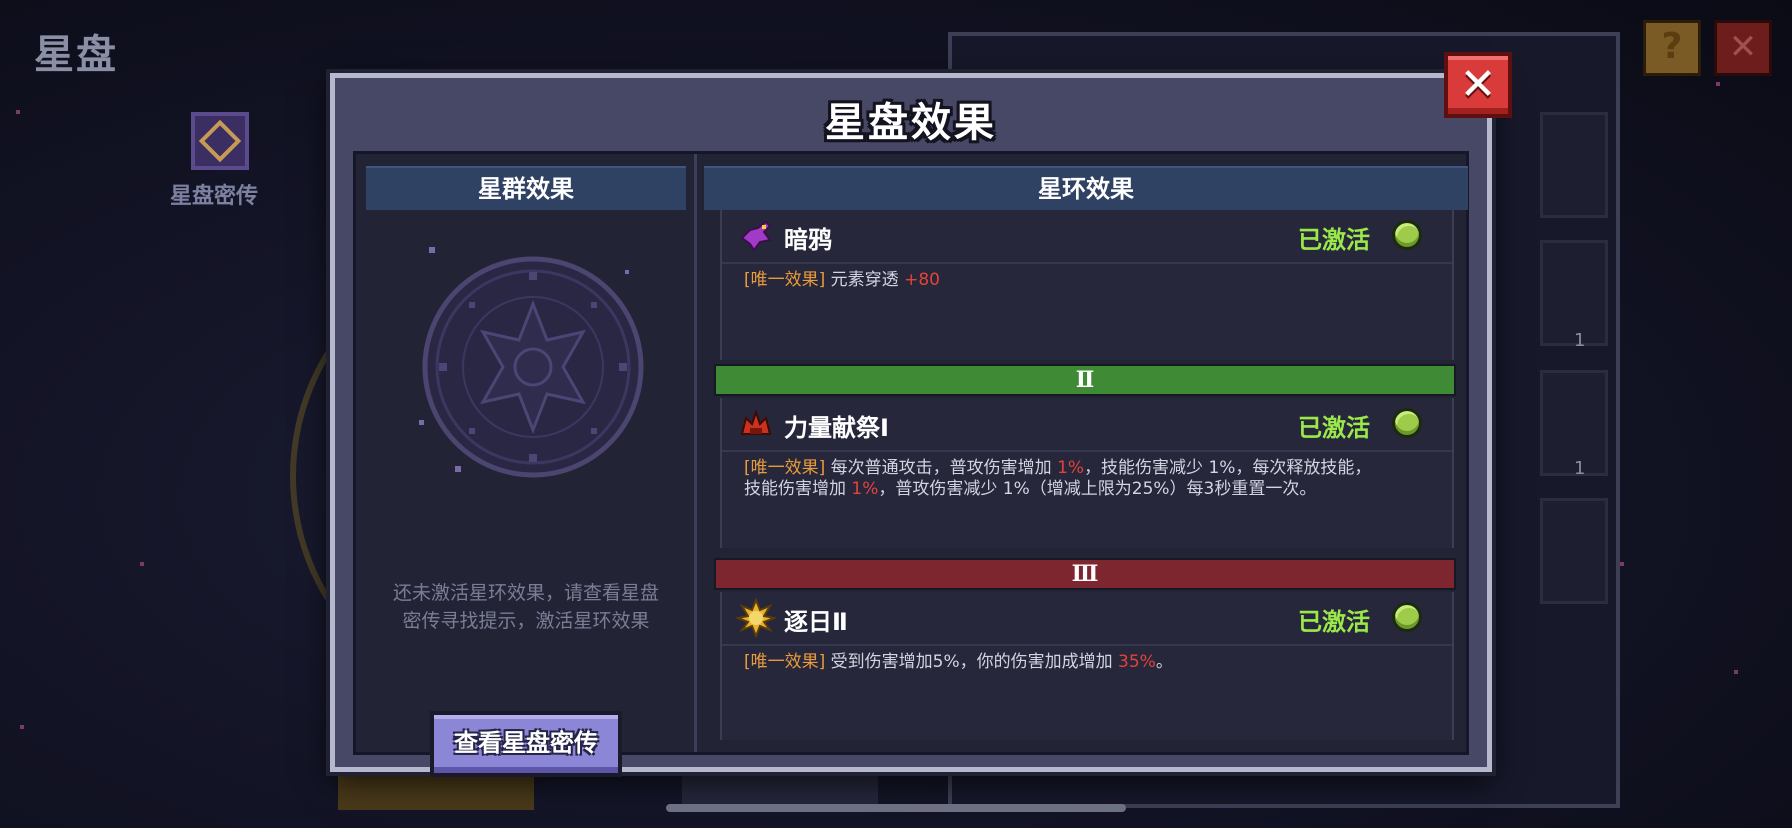 This screenshot has width=1792, height=828. What do you see at coordinates (1228, 468) in the screenshot?
I see `effect-text: ，技能伤害减少 1%，每次释放技能，` at bounding box center [1228, 468].